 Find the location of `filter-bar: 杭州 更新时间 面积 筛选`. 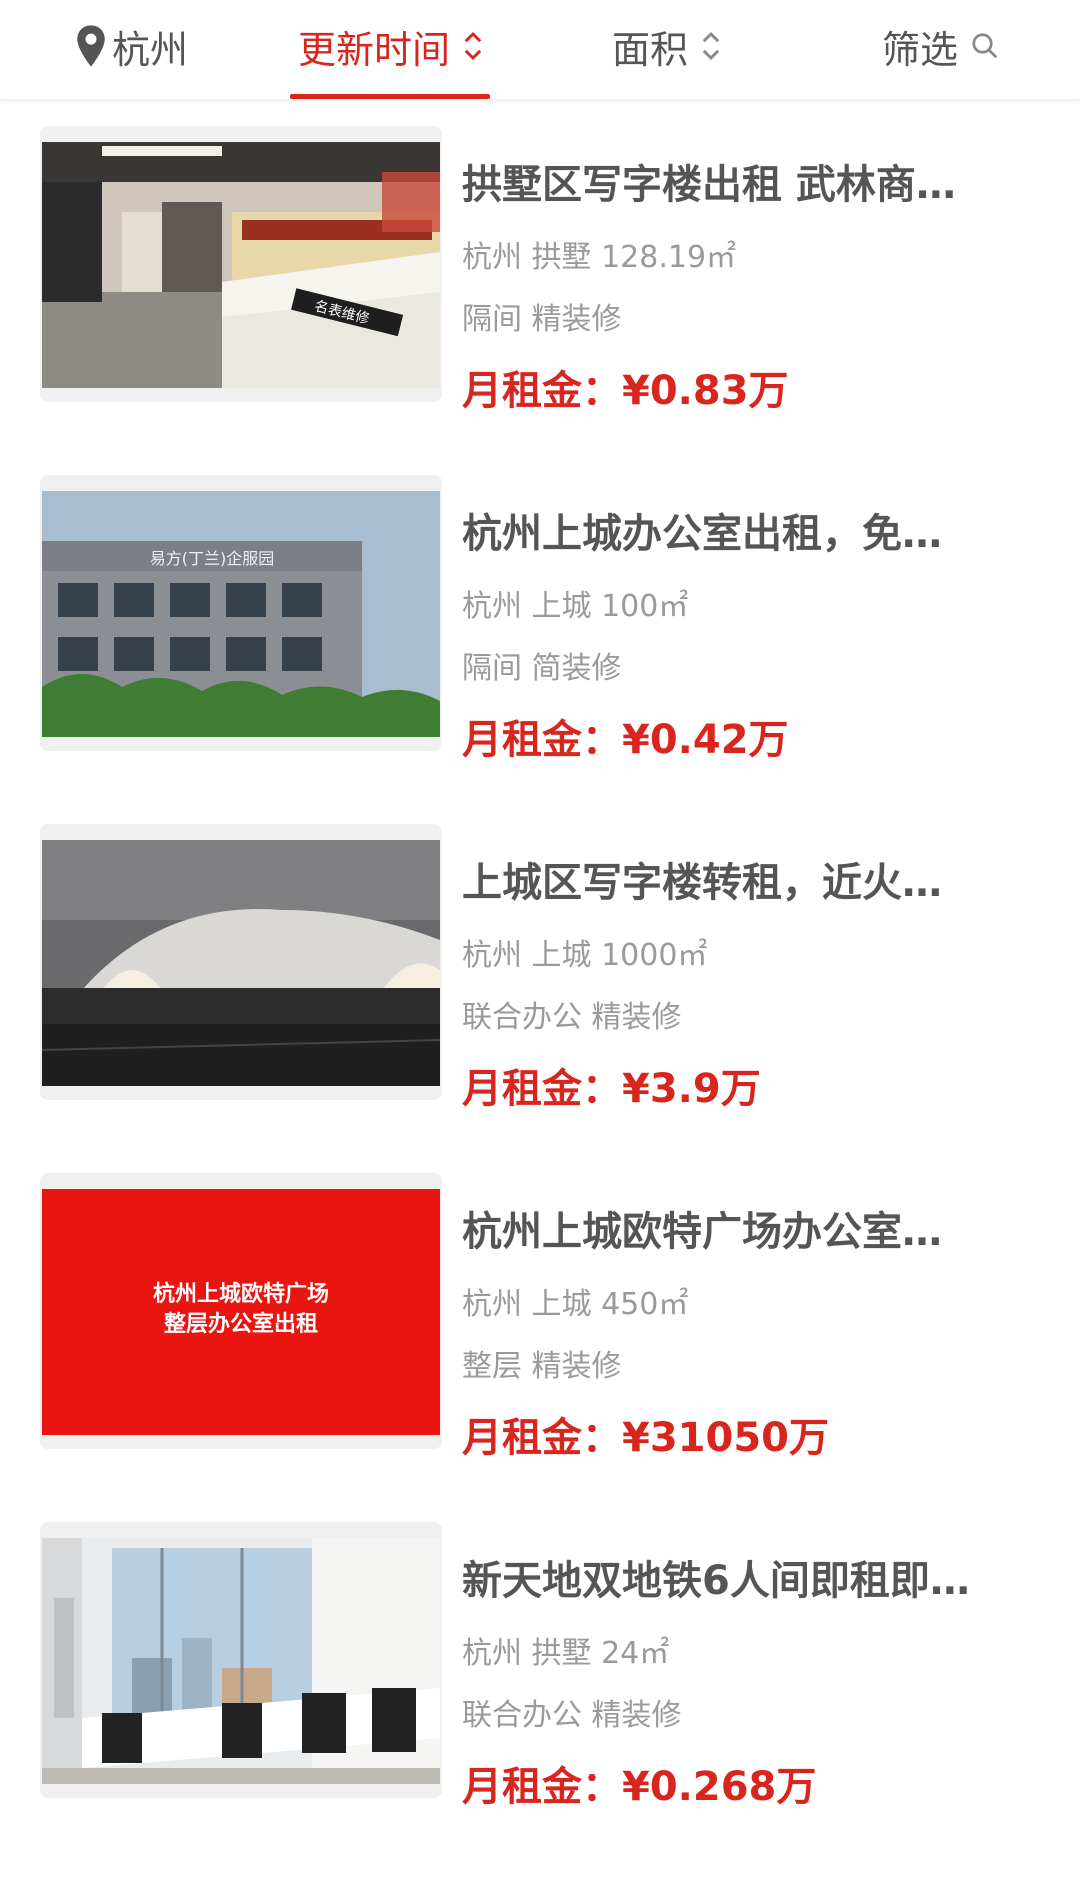

filter-bar: 杭州 更新时间 面积 筛选 is located at coordinates (540, 50).